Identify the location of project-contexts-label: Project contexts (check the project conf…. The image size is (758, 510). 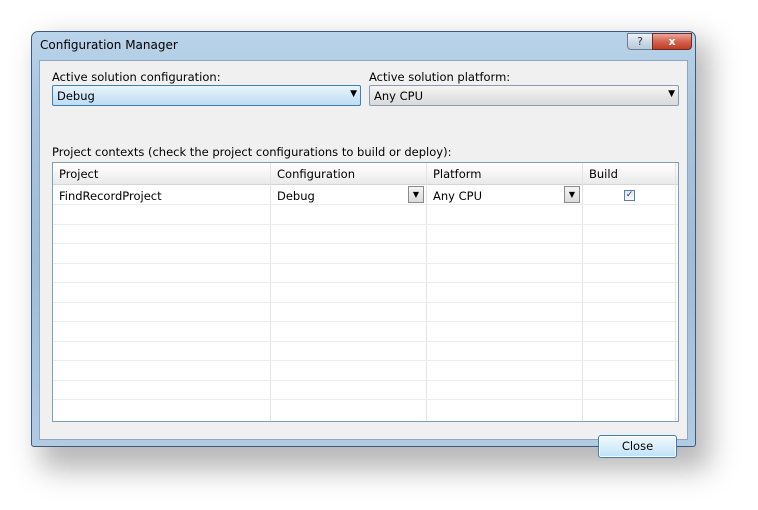
(252, 152).